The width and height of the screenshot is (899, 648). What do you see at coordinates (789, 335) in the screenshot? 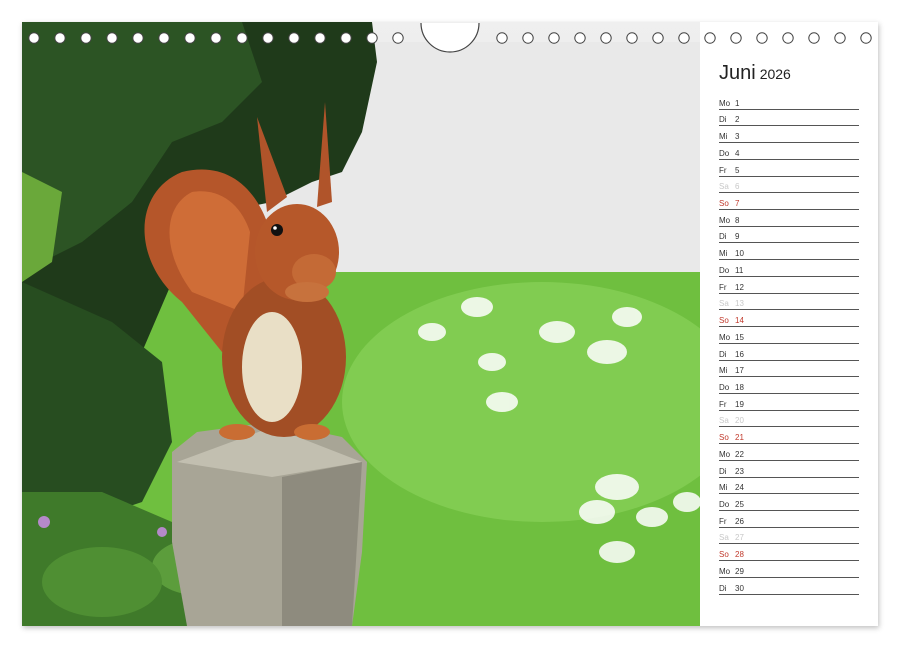
I see `day-row: Mo15` at bounding box center [789, 335].